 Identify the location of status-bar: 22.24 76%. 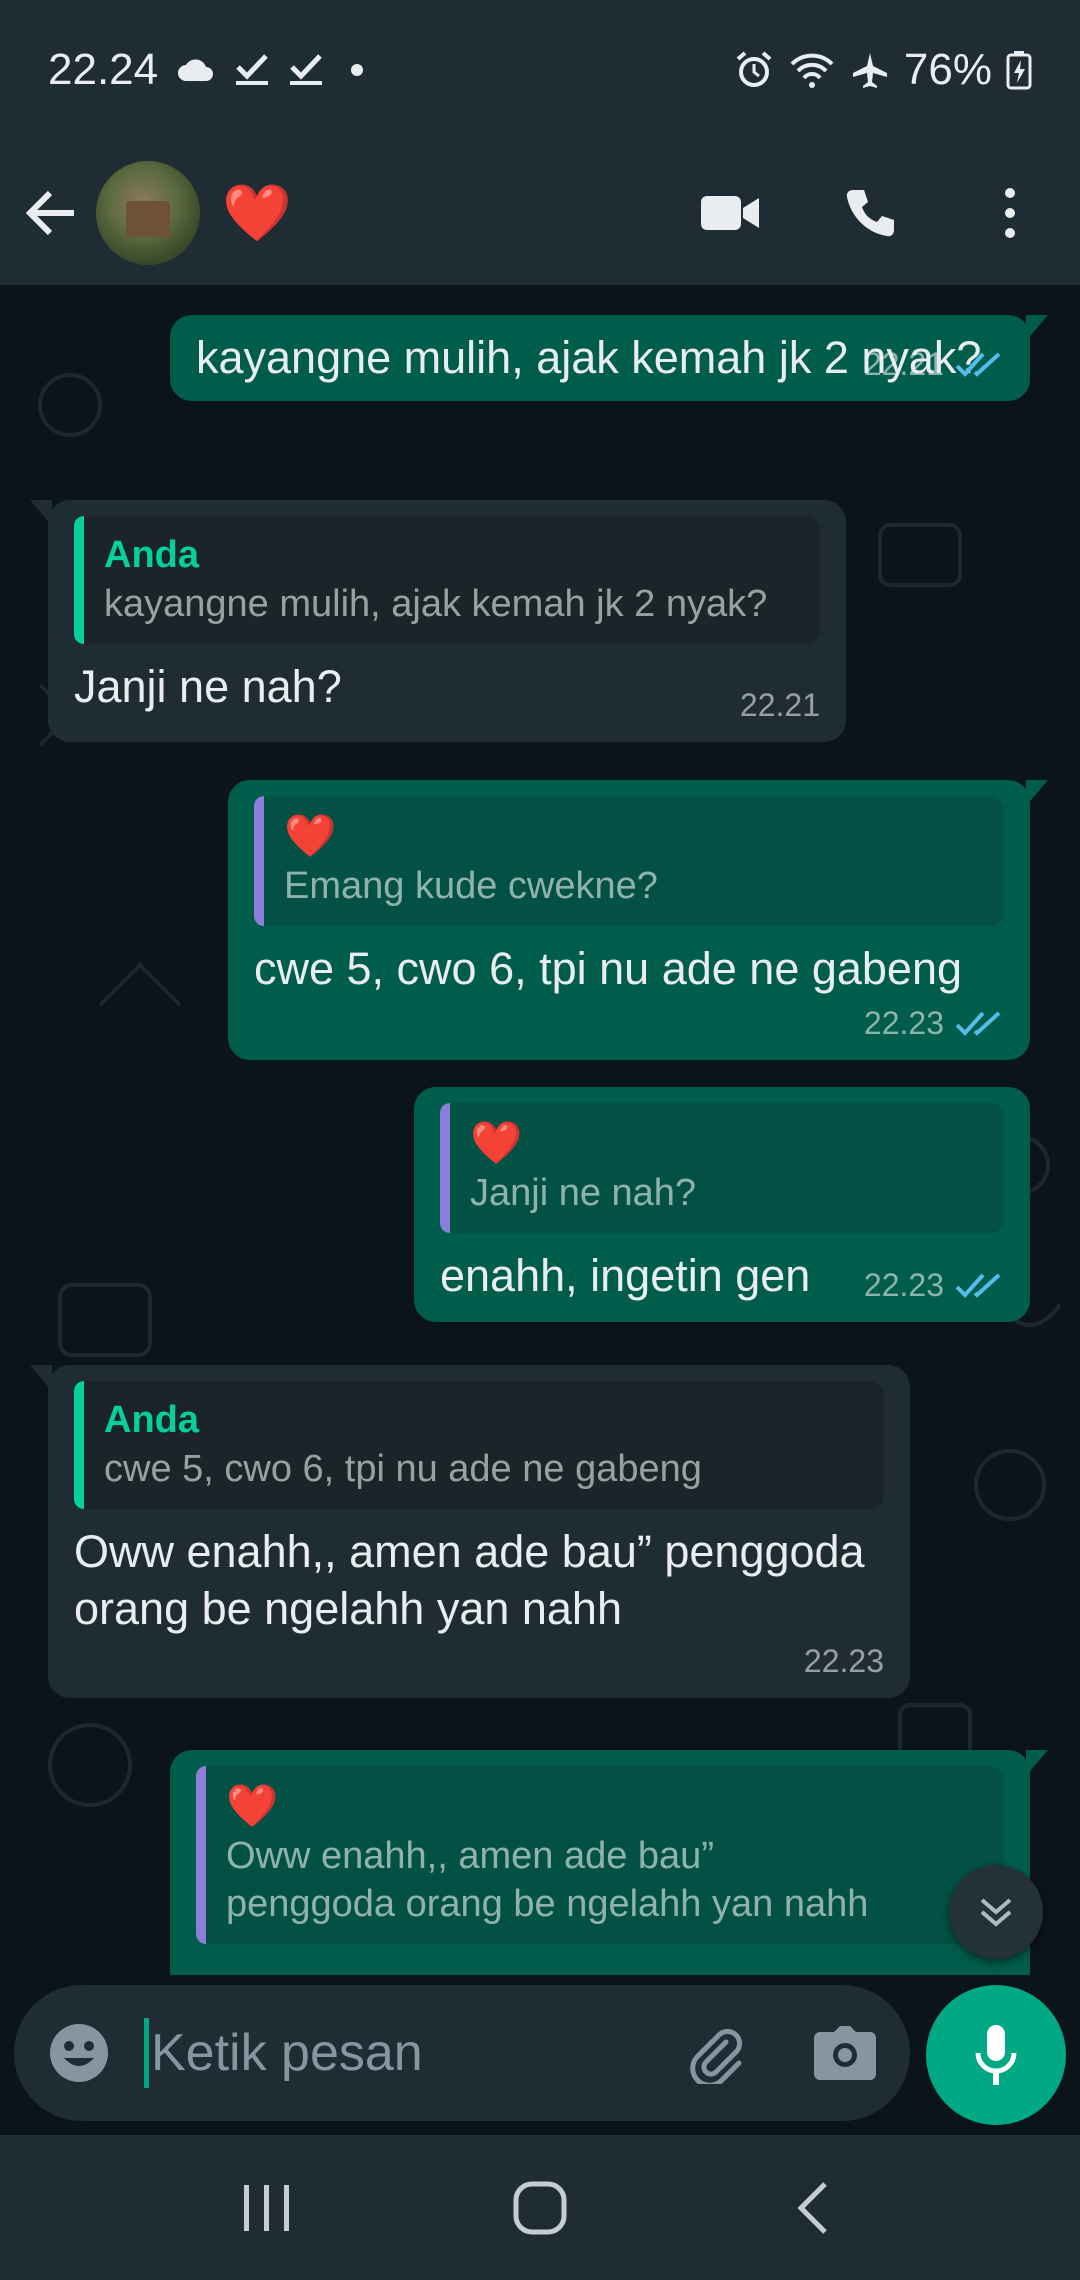
(540, 70).